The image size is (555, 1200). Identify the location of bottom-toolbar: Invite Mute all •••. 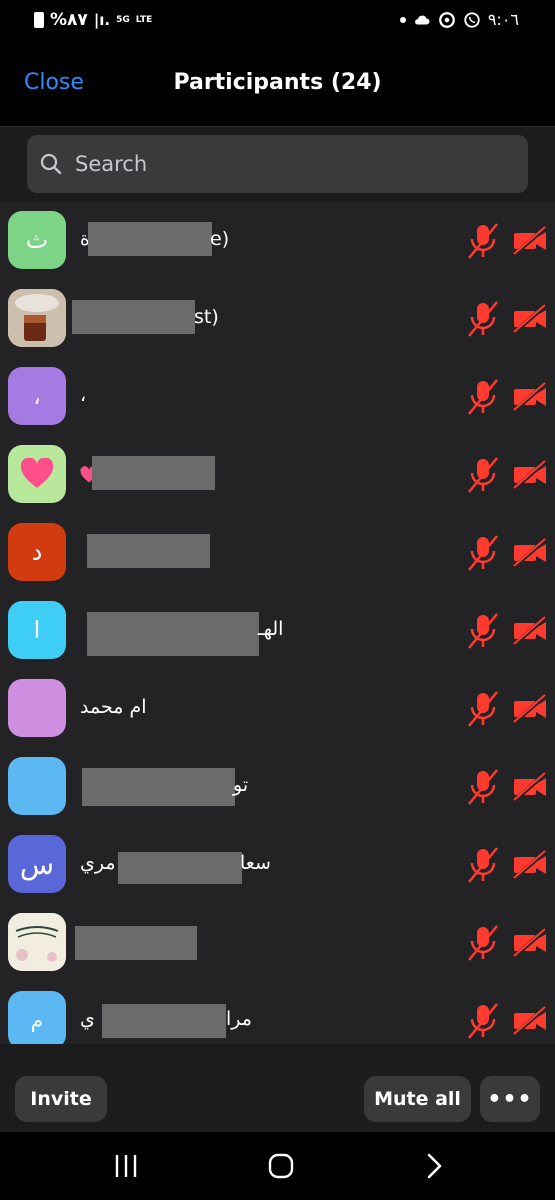
(277, 1088).